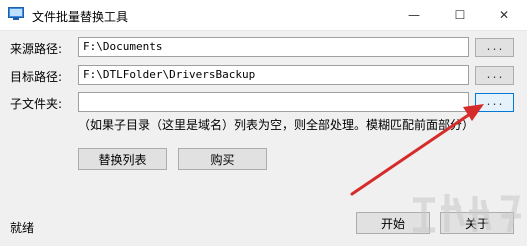 The width and height of the screenshot is (527, 246). I want to click on app-window-icon, so click(16, 13).